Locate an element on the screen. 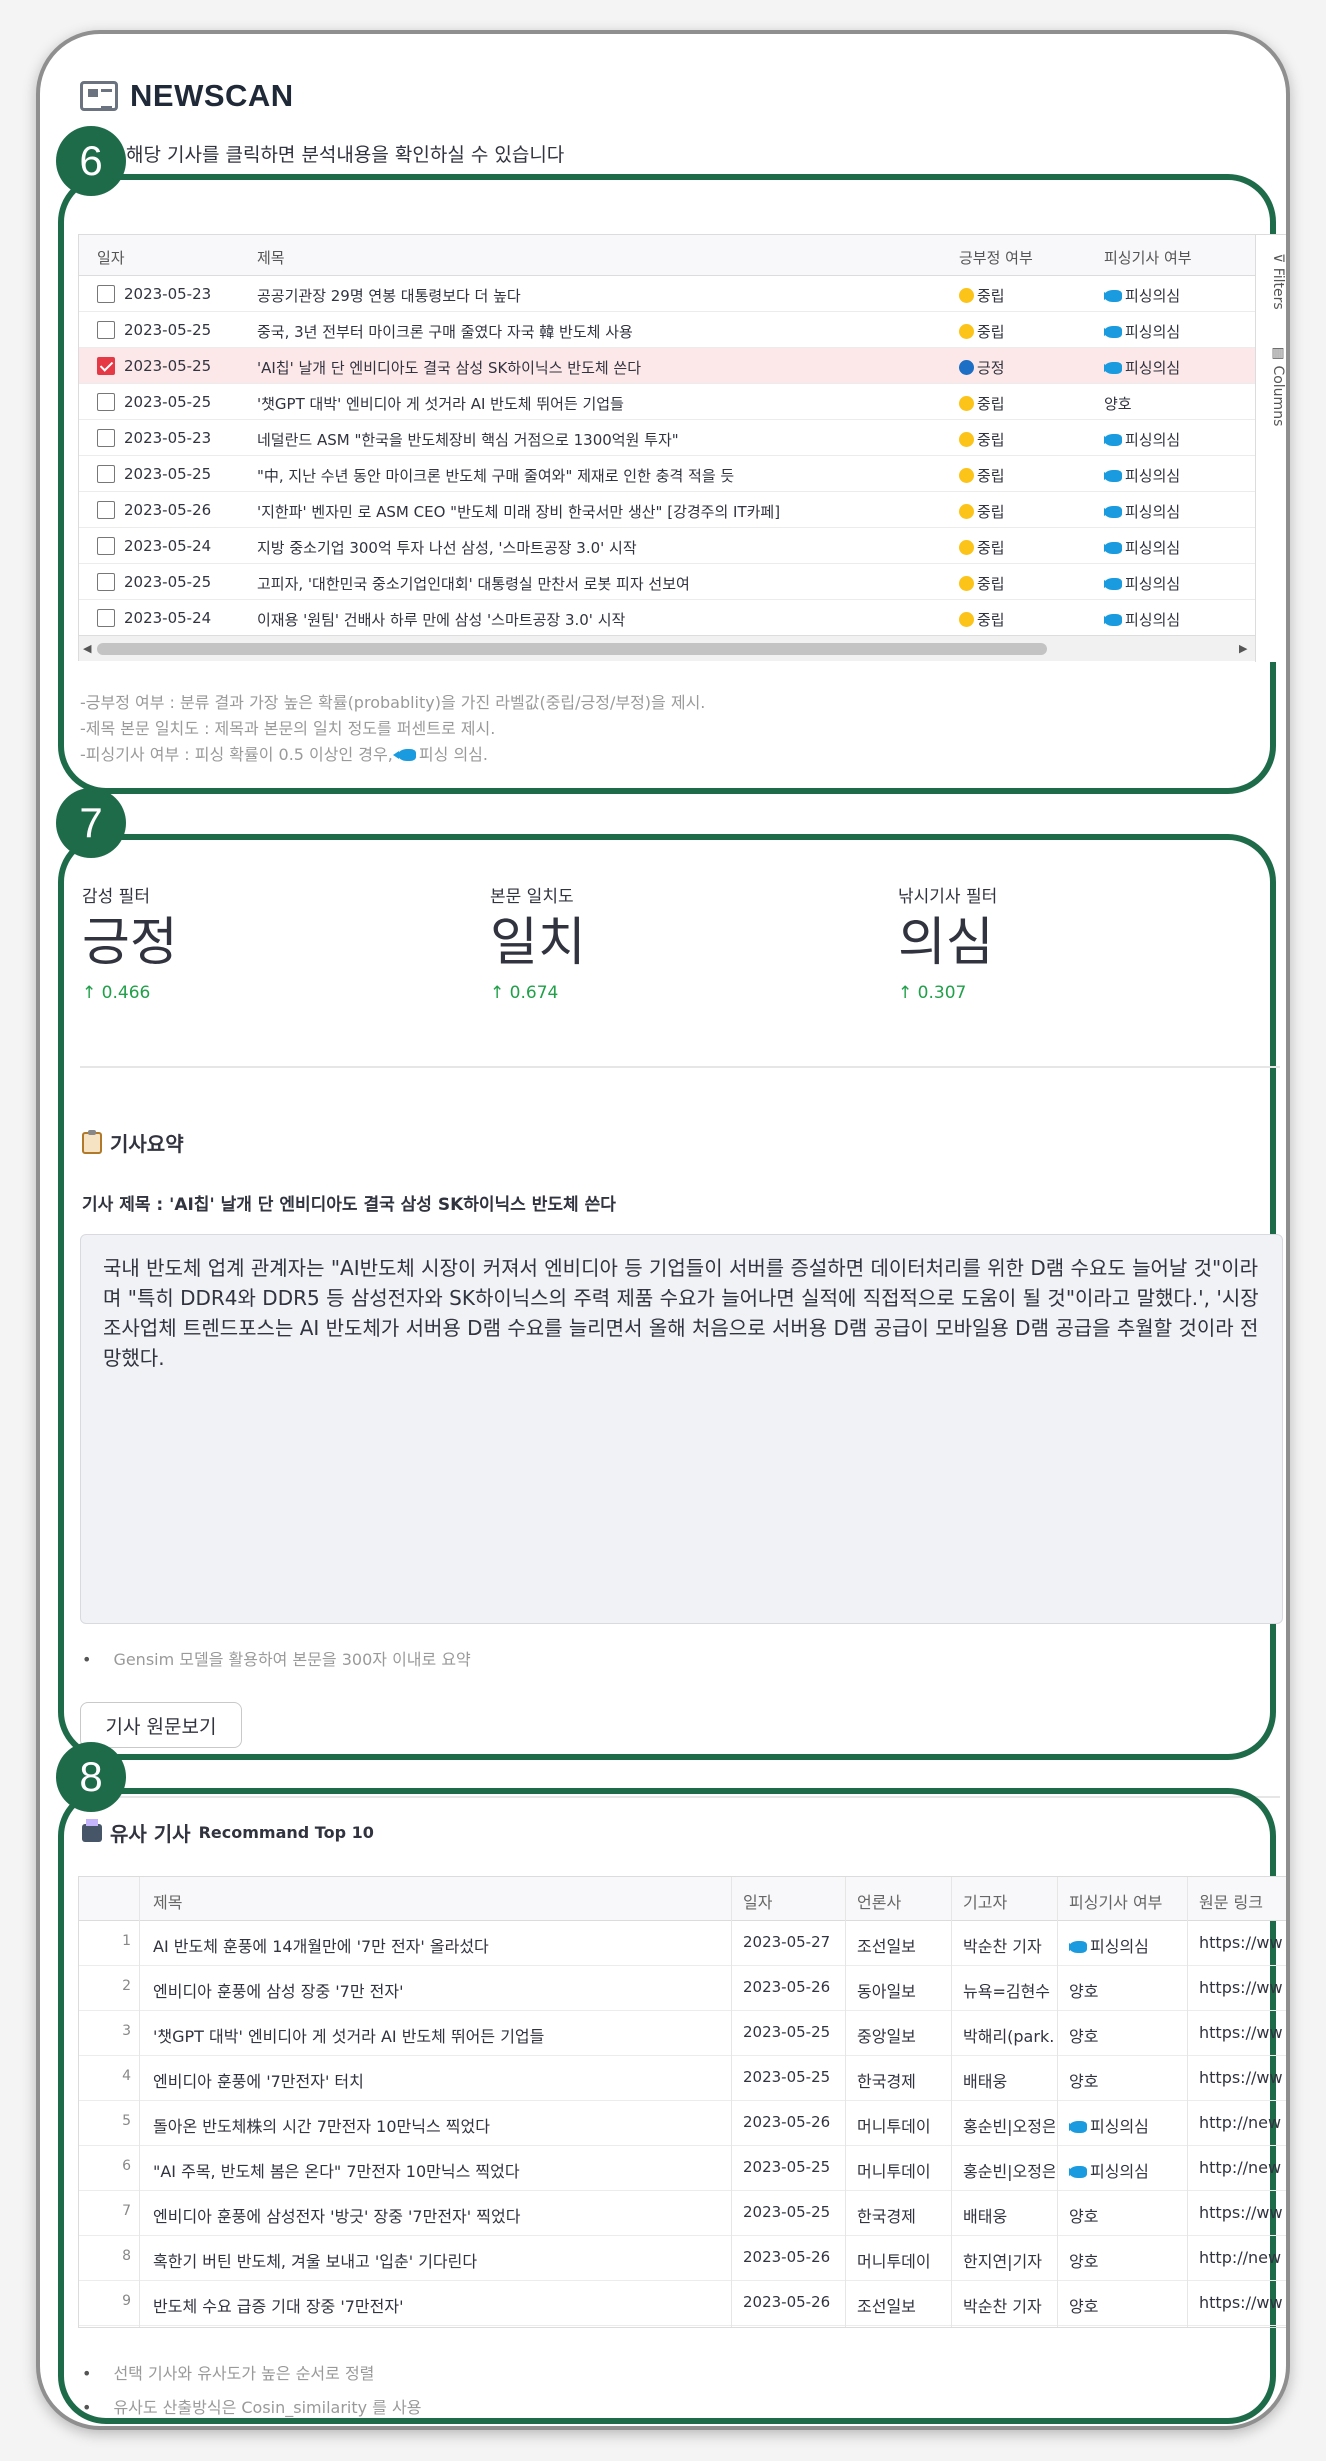 The image size is (1326, 2461). row-title: 중국, 3년 전부터 마이크론 구매 줄였다 자국 韓 반도체 사용 is located at coordinates (602, 331).